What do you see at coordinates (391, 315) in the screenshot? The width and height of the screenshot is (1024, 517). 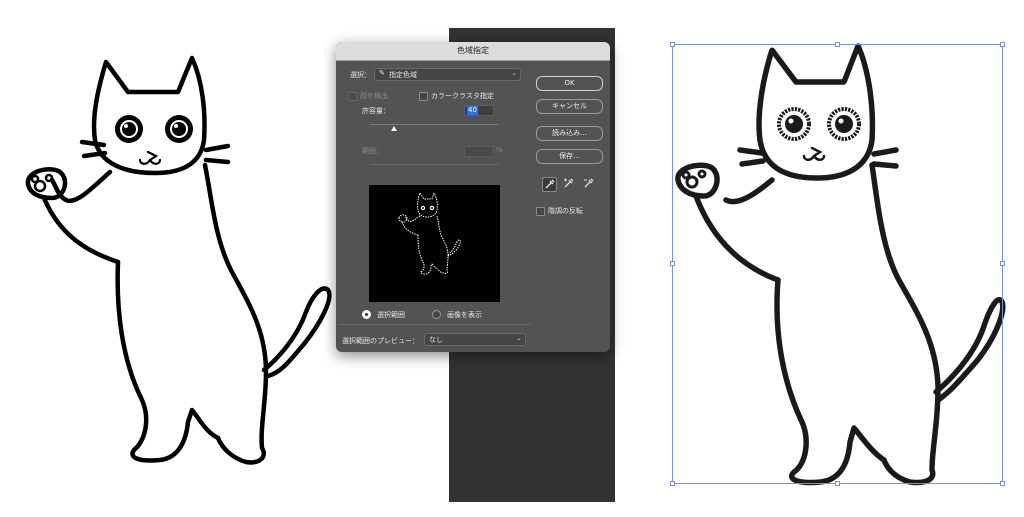 I see `view-selection-label: 選択範囲` at bounding box center [391, 315].